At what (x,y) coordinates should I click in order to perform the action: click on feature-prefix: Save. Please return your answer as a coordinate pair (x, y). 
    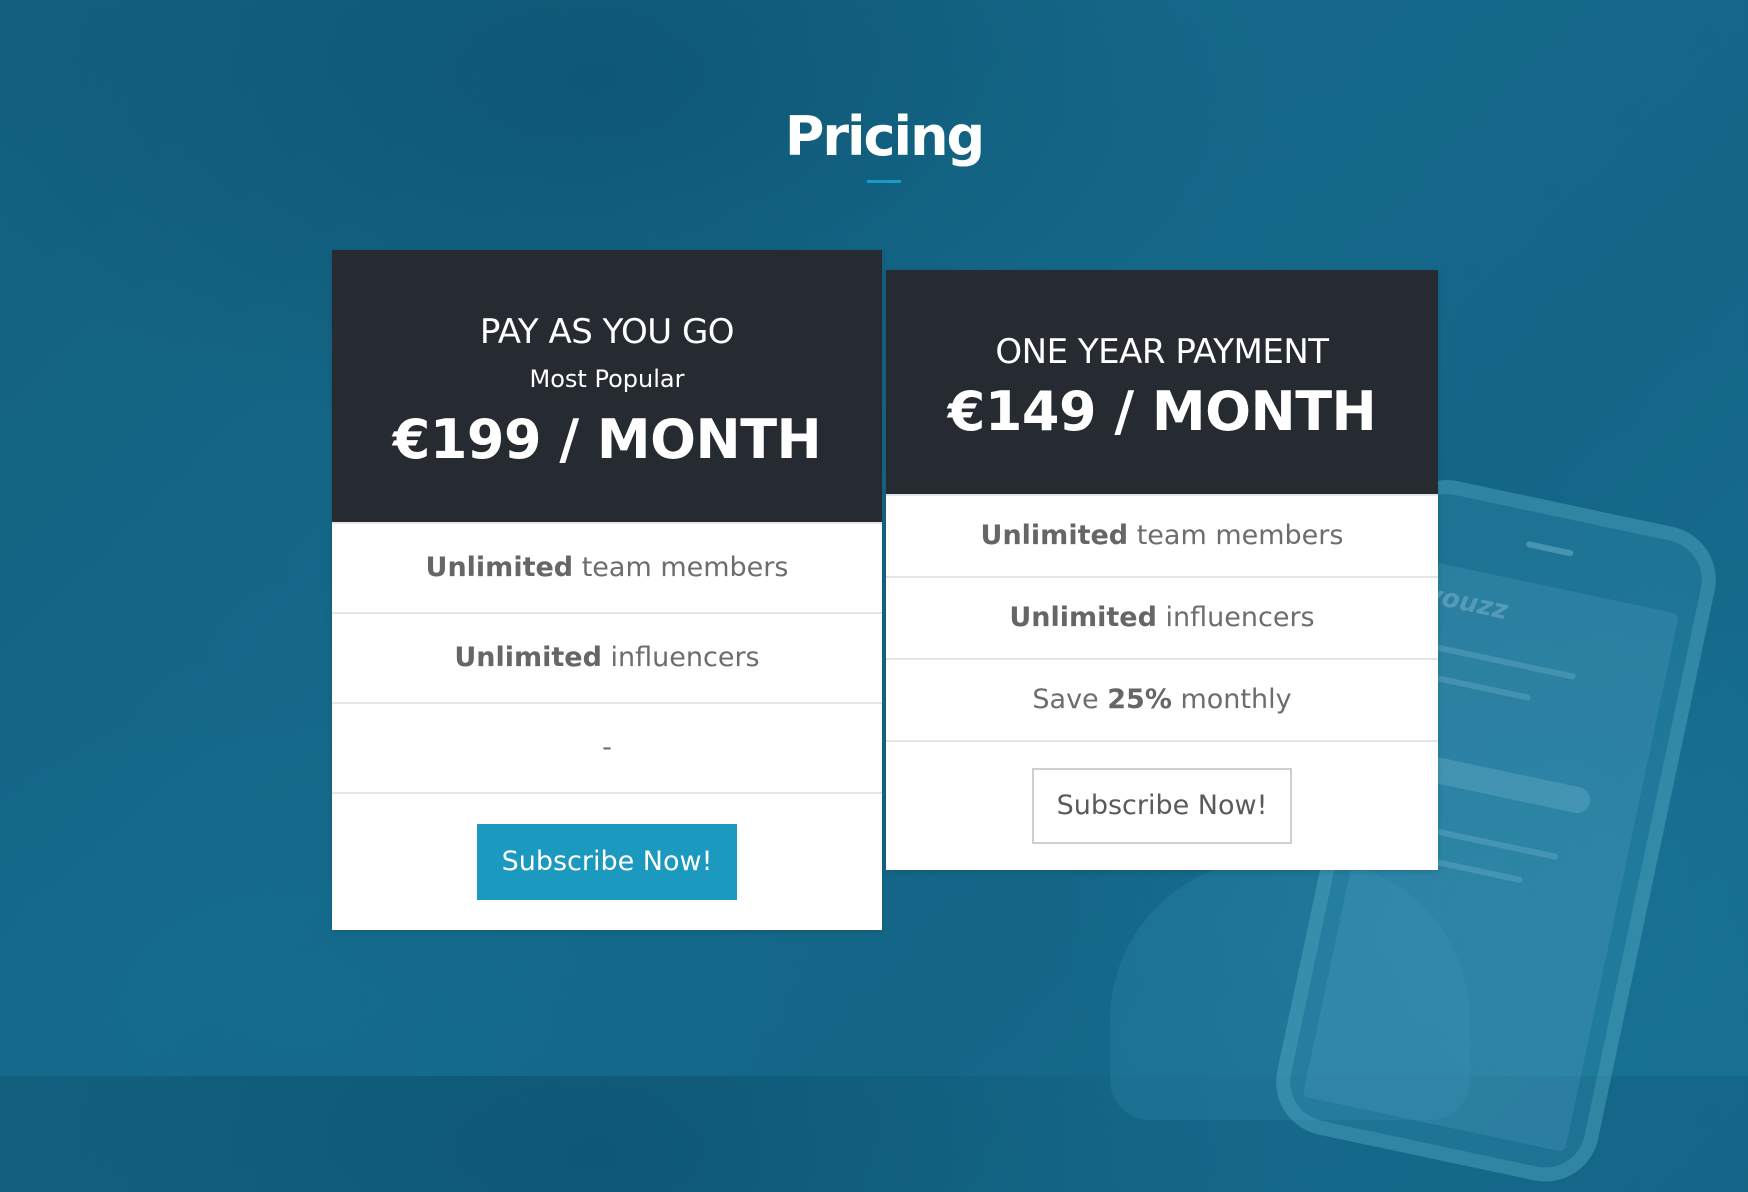
    Looking at the image, I should click on (1070, 699).